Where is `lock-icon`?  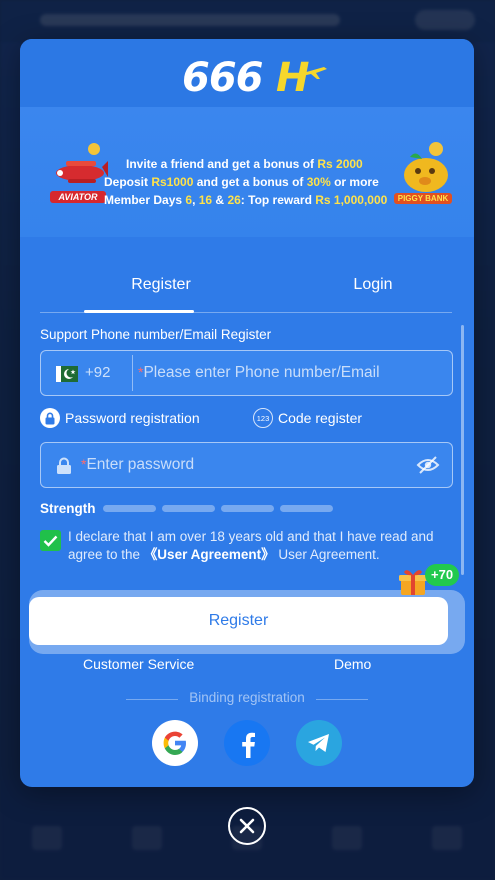
lock-icon is located at coordinates (50, 418).